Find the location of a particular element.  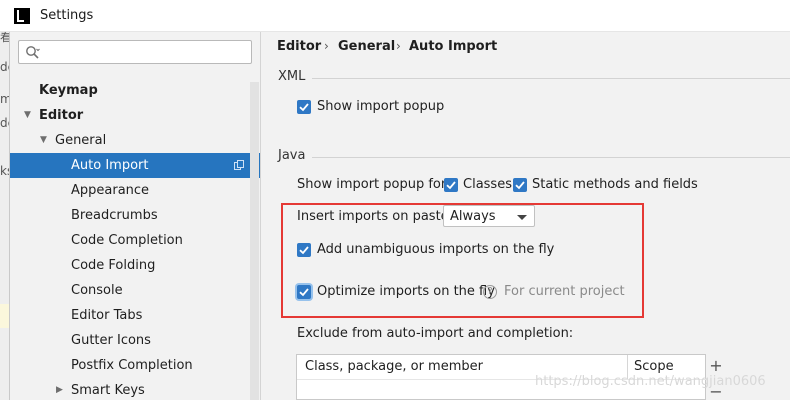

breadcrumb-item: General is located at coordinates (366, 46).